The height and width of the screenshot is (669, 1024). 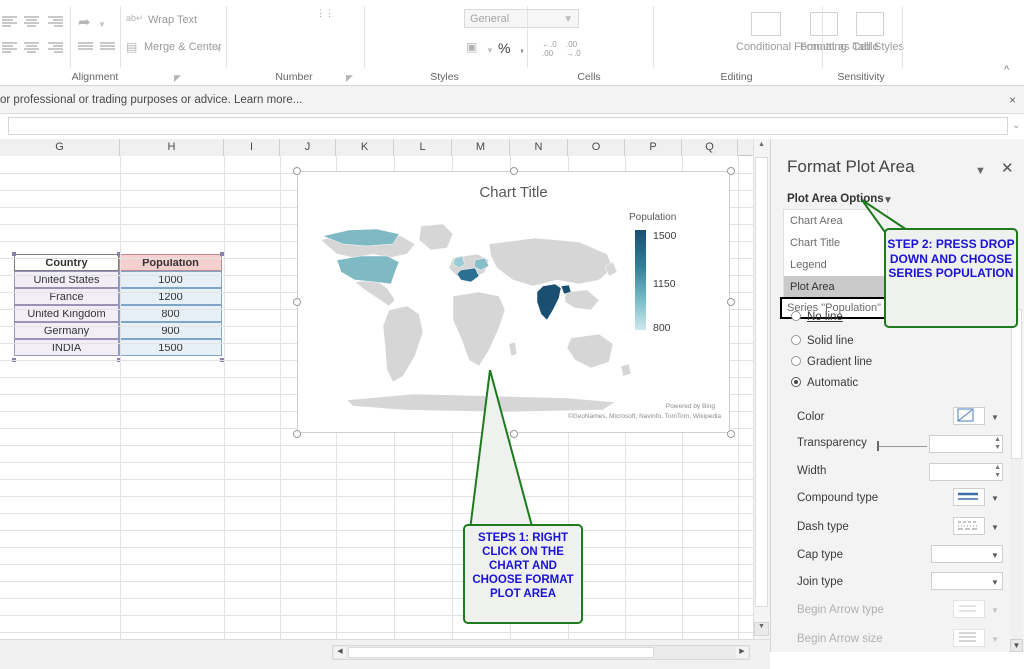 I want to click on compound-type-button, so click(x=969, y=497).